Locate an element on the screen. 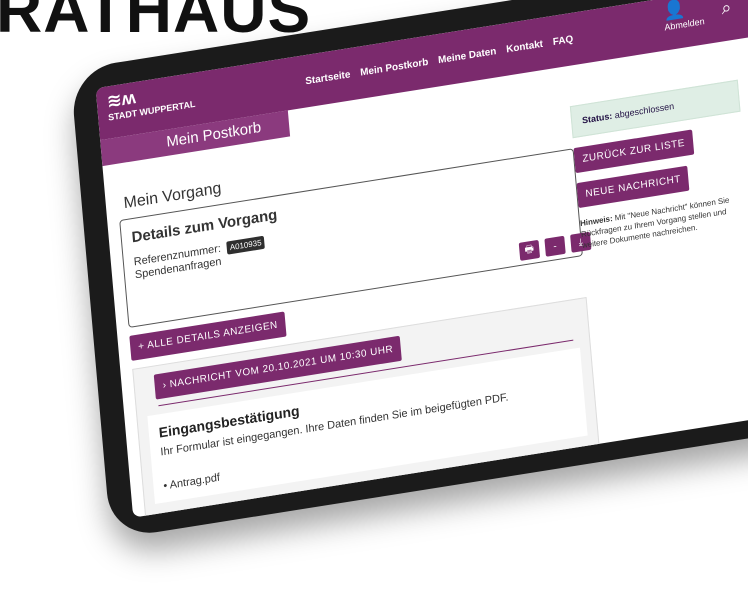  chevron-right-icon: › is located at coordinates (165, 385).